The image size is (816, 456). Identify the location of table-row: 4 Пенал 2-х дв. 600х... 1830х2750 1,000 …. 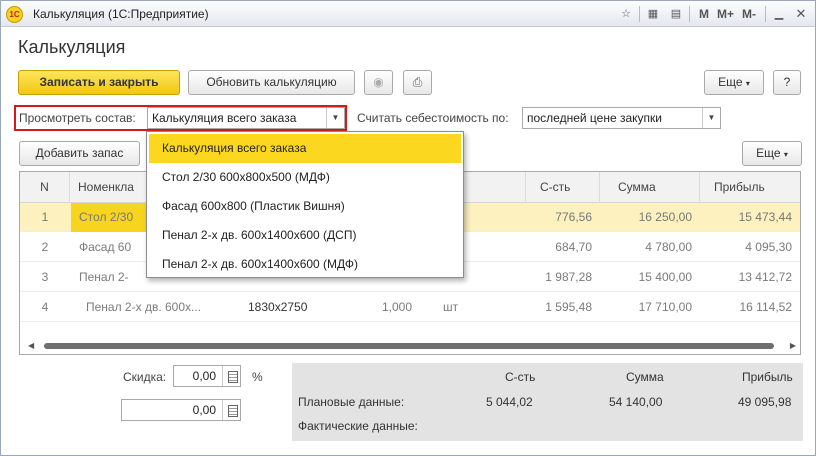
(410, 307).